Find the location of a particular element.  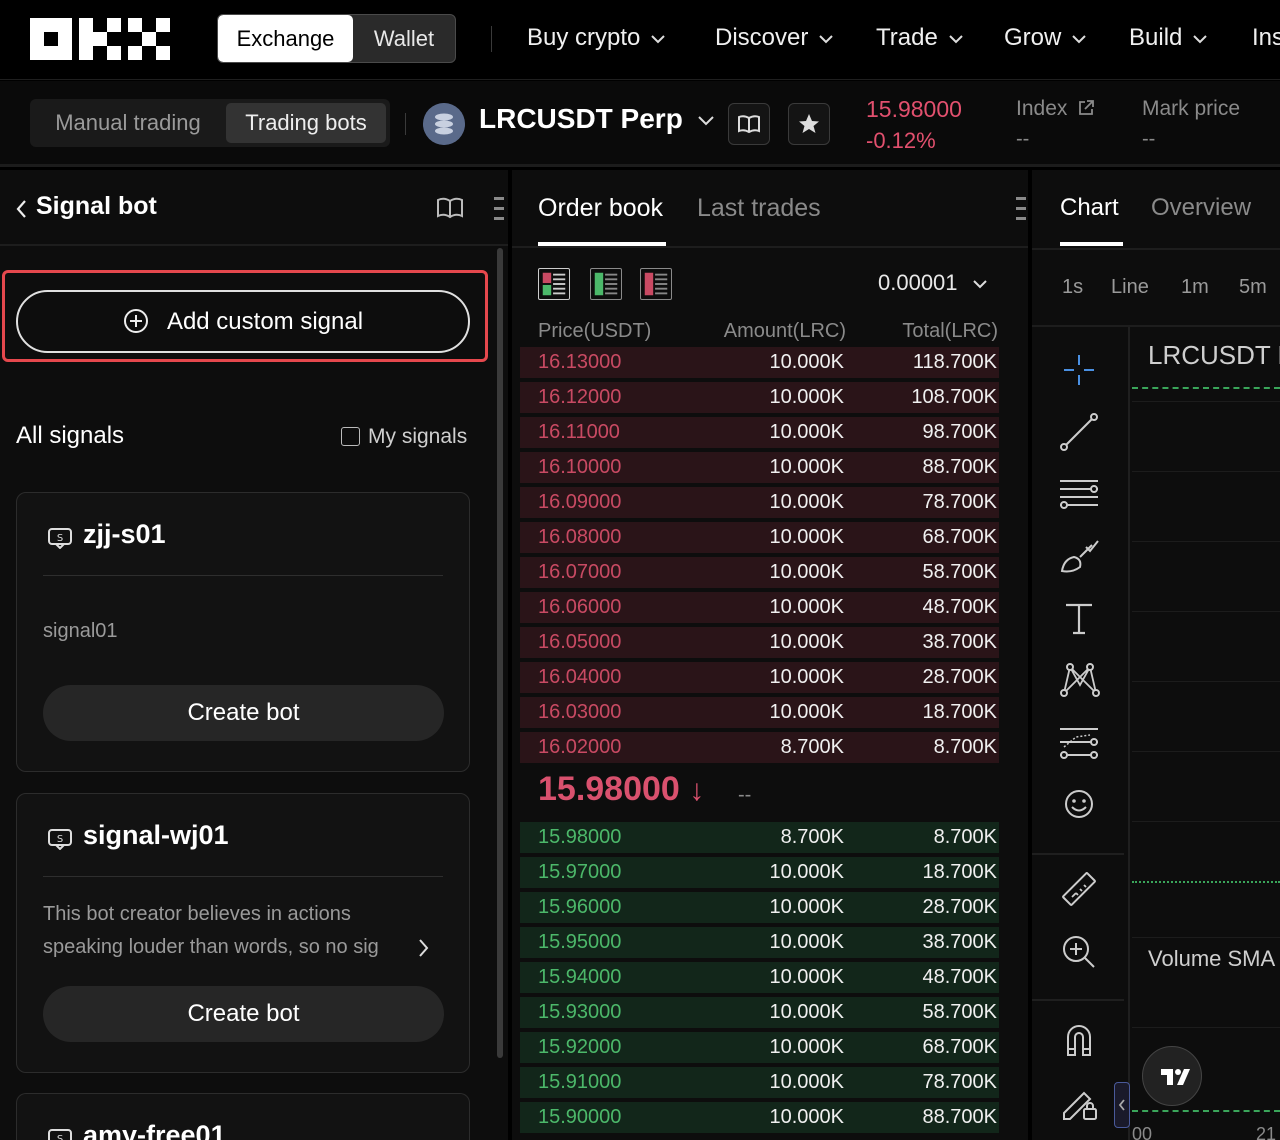

text-icon is located at coordinates (1079, 618).